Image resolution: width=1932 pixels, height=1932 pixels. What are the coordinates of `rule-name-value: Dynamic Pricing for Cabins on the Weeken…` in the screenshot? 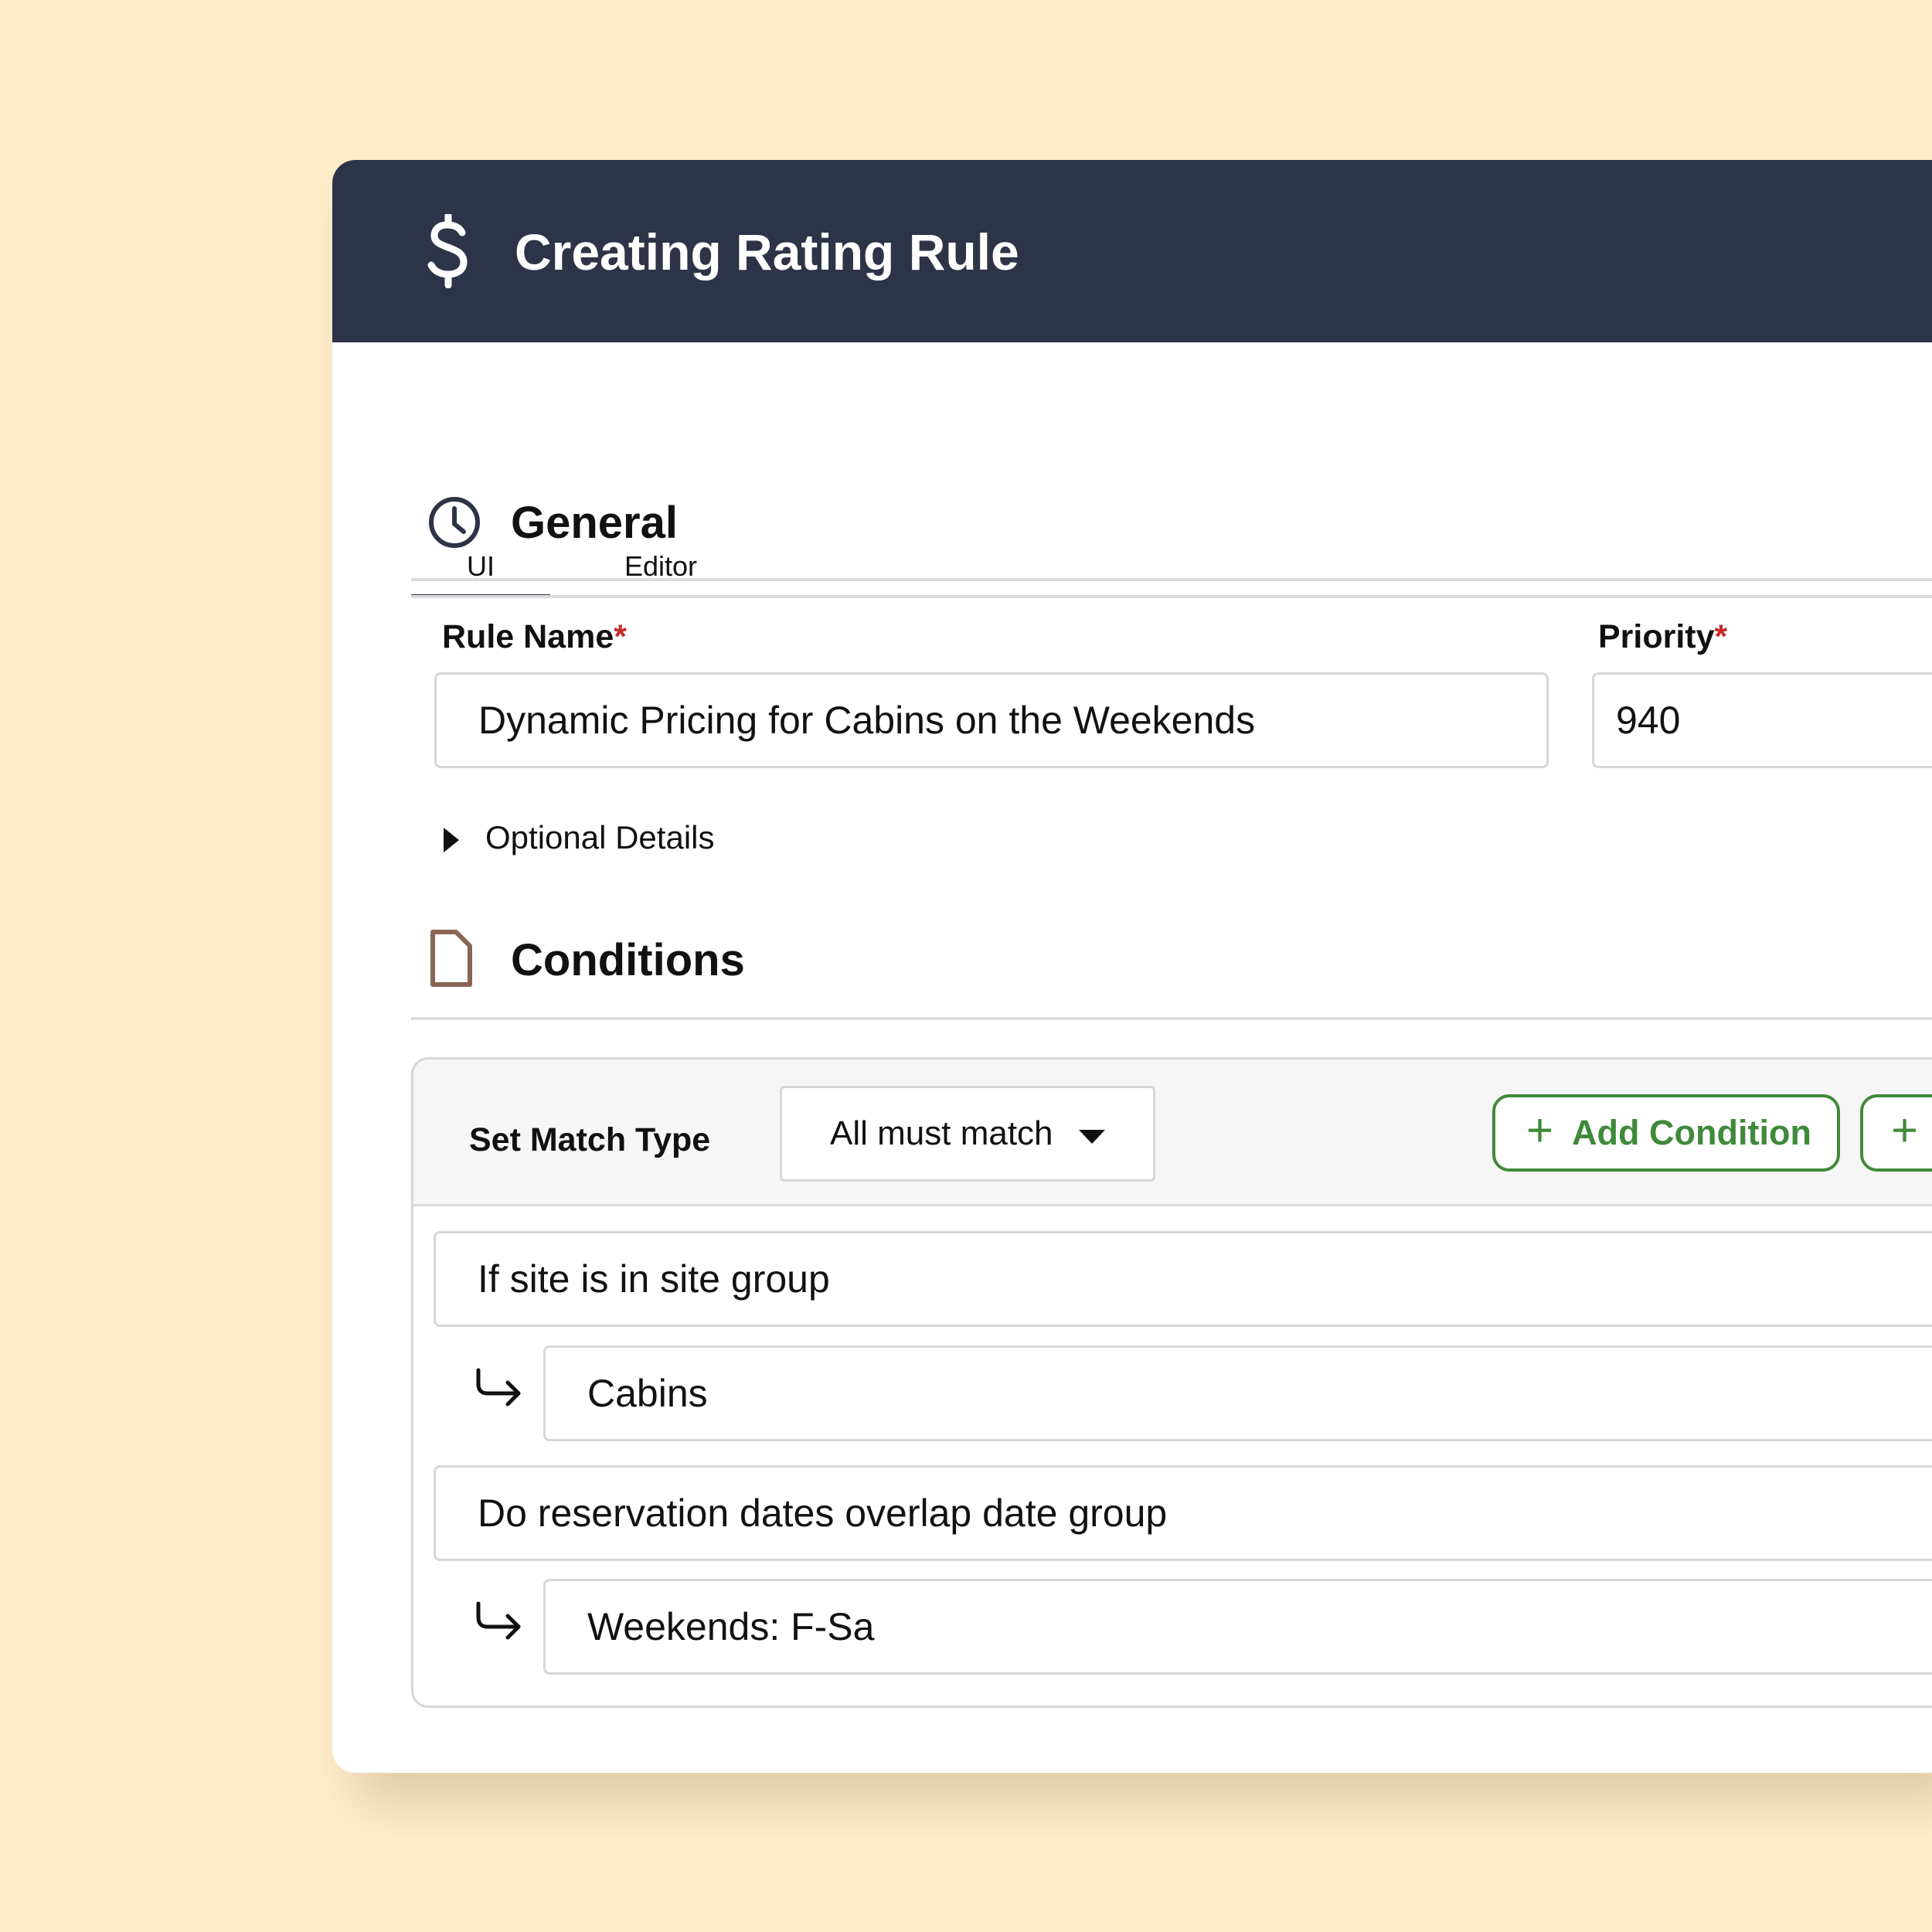 It's located at (867, 720).